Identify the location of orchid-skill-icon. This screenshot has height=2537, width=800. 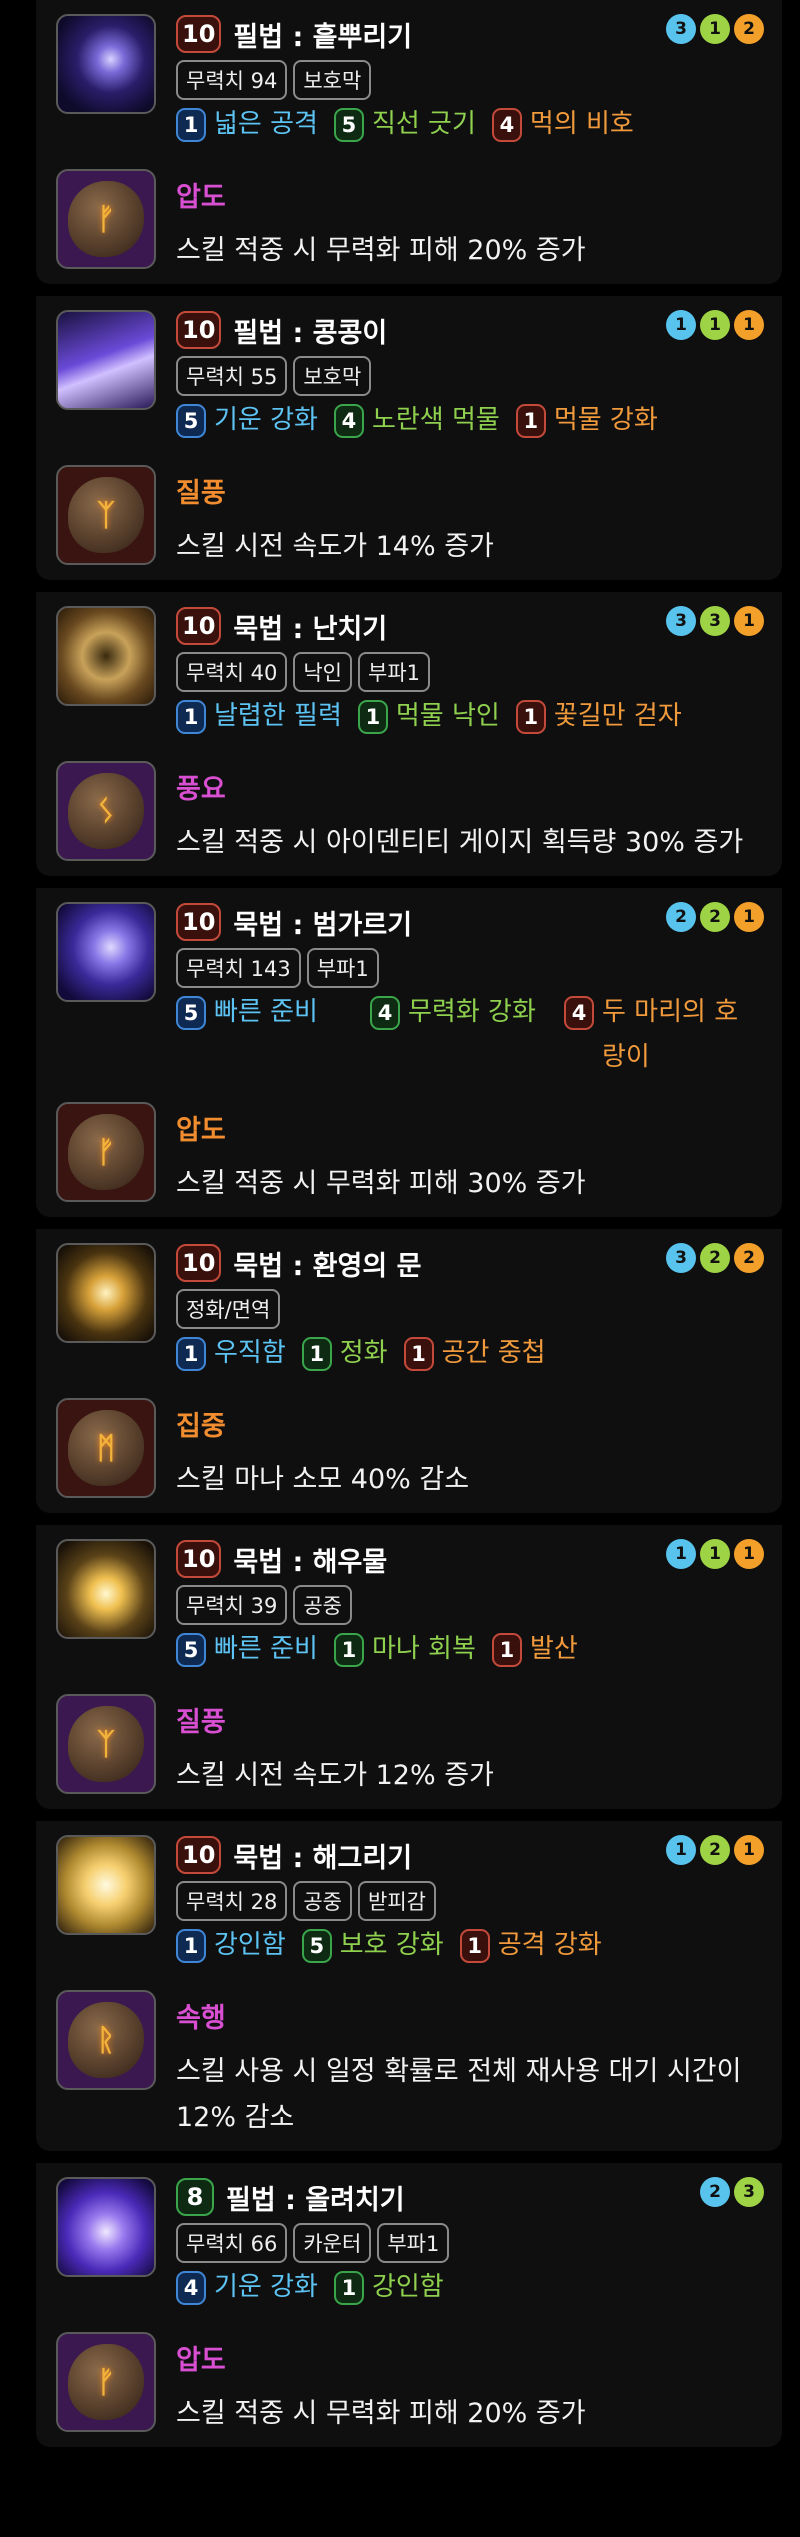
(106, 656).